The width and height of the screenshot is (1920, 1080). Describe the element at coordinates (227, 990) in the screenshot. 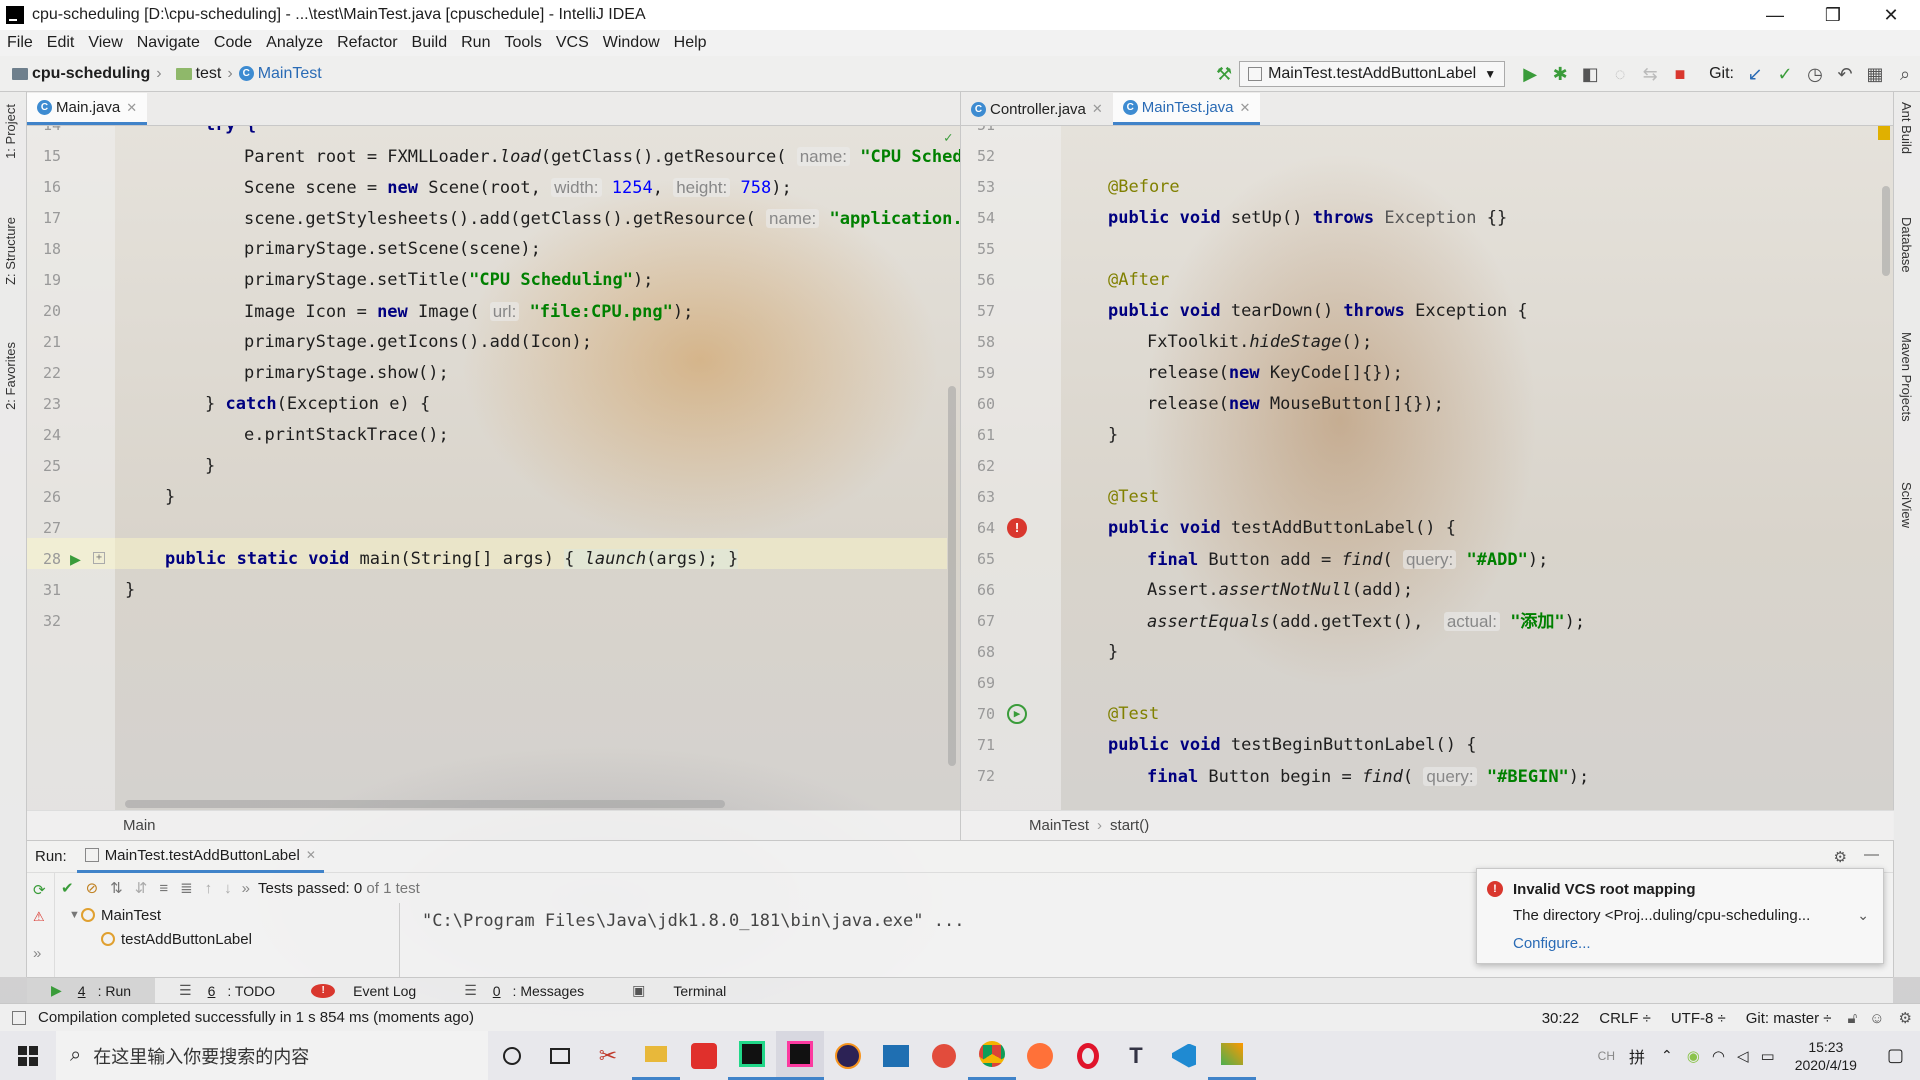

I see `bottom-tab-todo: ☰ 6: TODO` at that location.